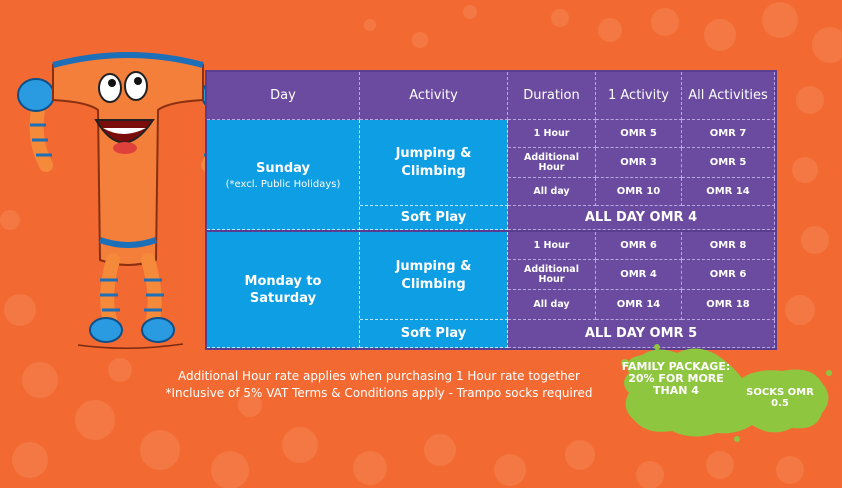 The height and width of the screenshot is (488, 842). Describe the element at coordinates (434, 163) in the screenshot. I see `activity-sunday-jumping: Jumping & Climbing` at that location.